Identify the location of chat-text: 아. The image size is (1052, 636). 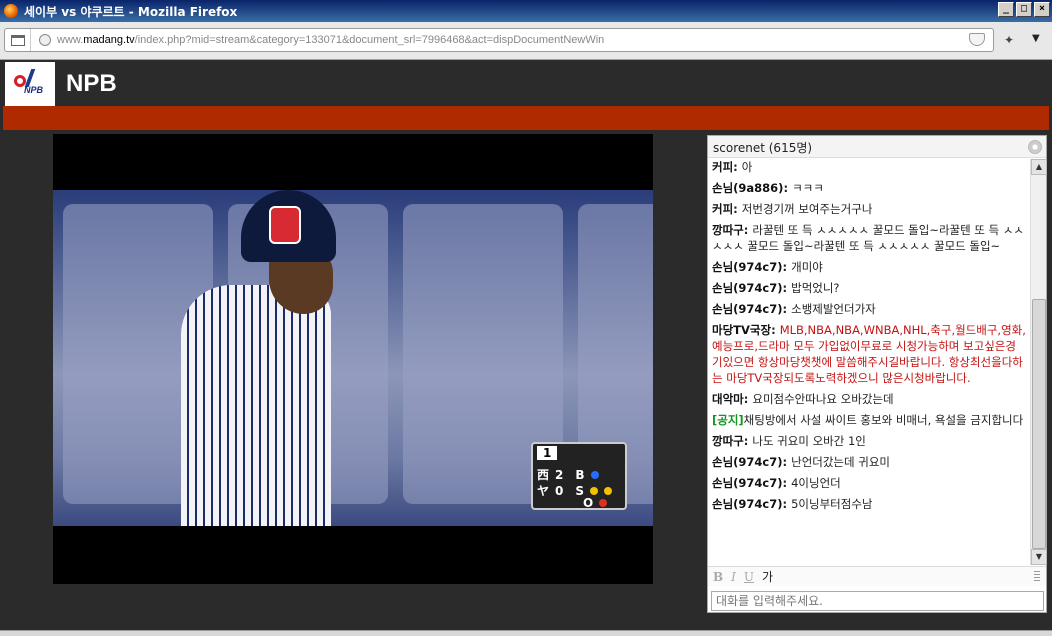
(747, 167).